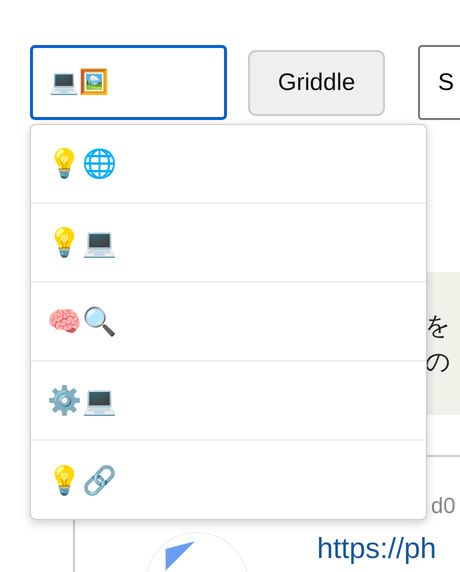 The width and height of the screenshot is (460, 572). Describe the element at coordinates (438, 362) in the screenshot. I see `snippet-text: の` at that location.